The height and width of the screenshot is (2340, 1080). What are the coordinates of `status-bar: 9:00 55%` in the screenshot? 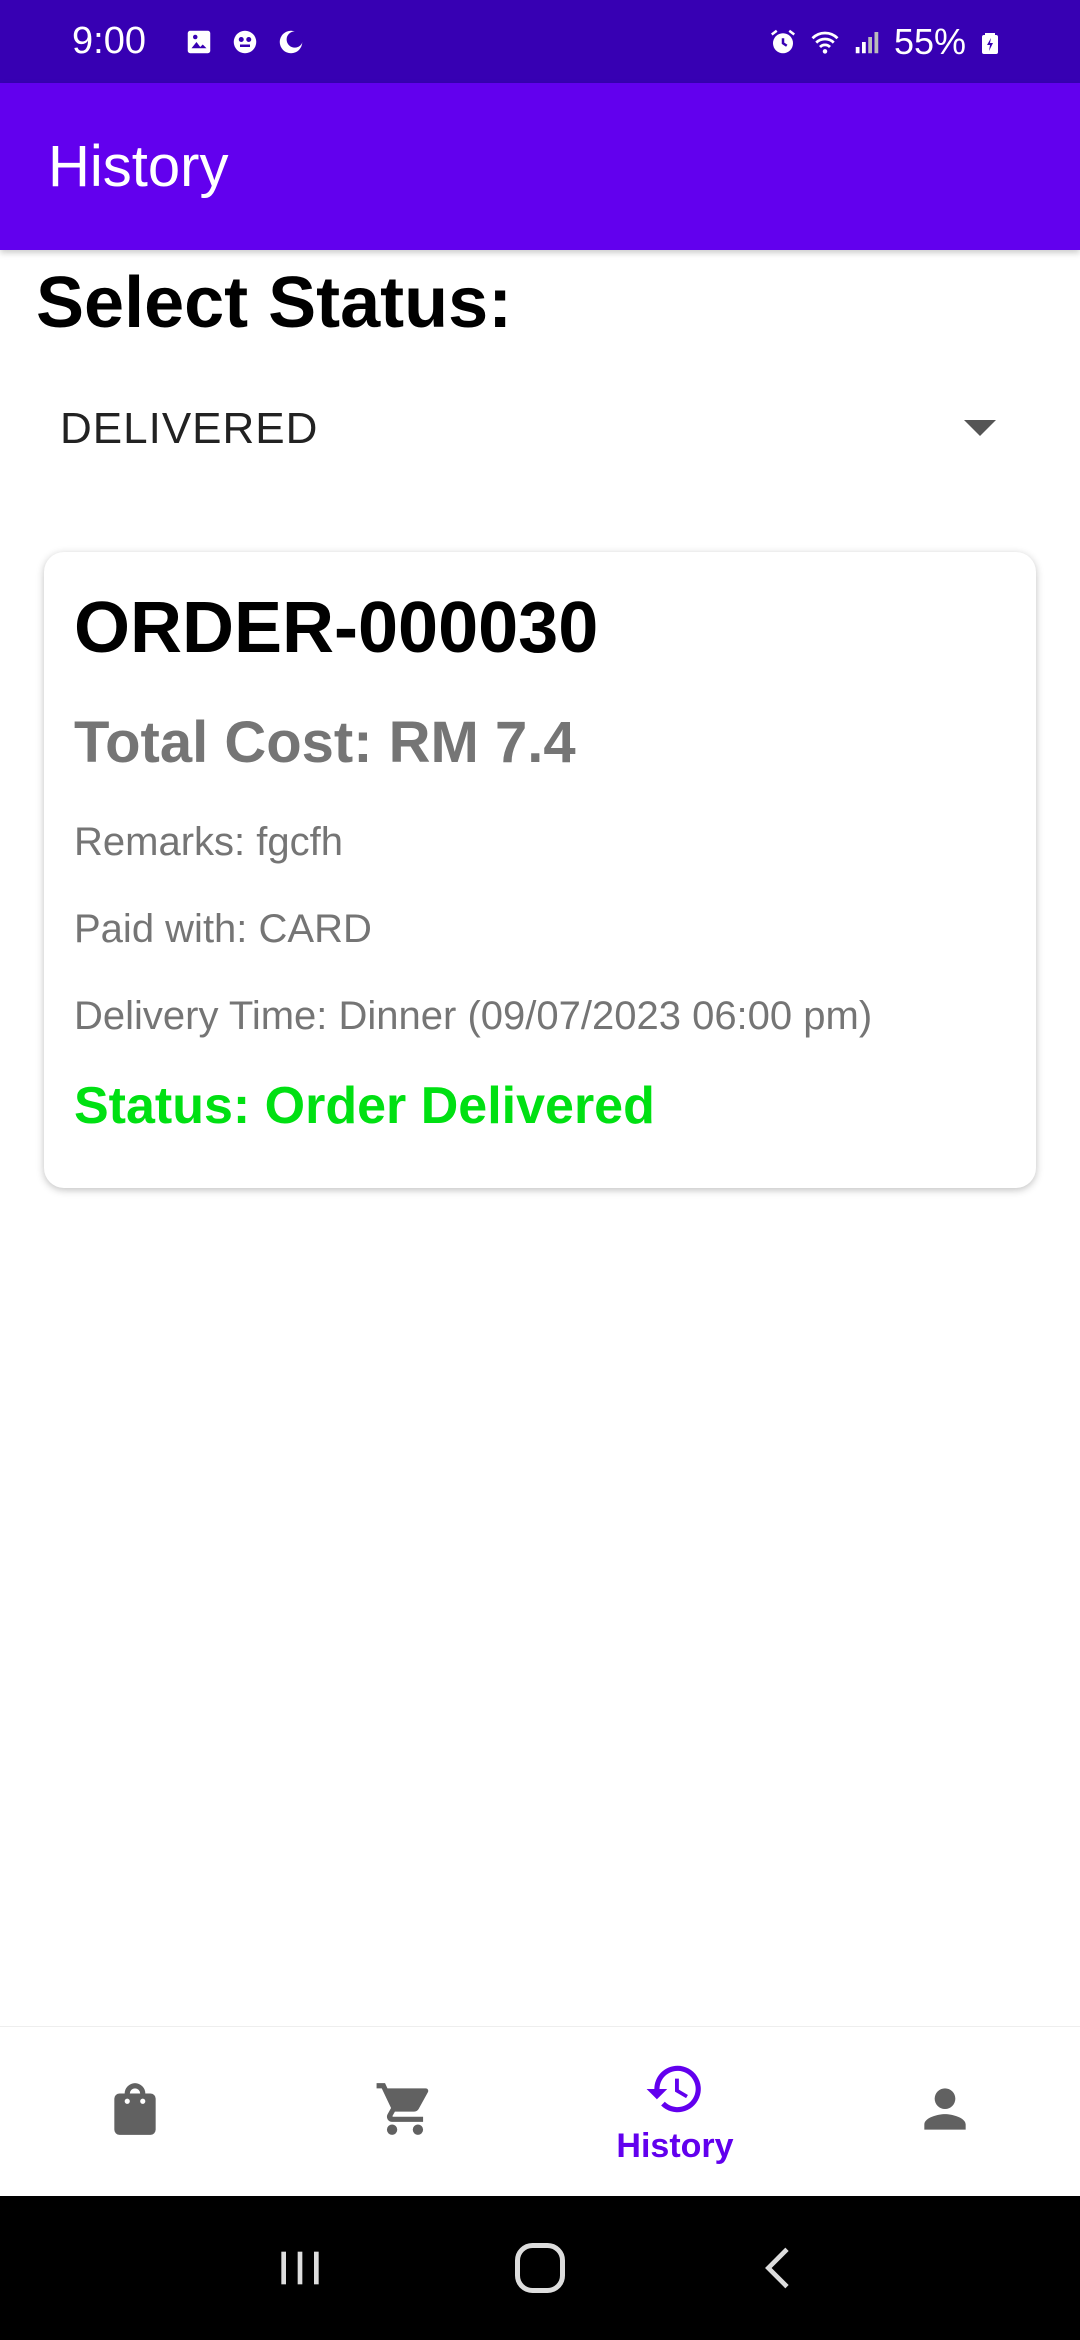 It's located at (540, 41).